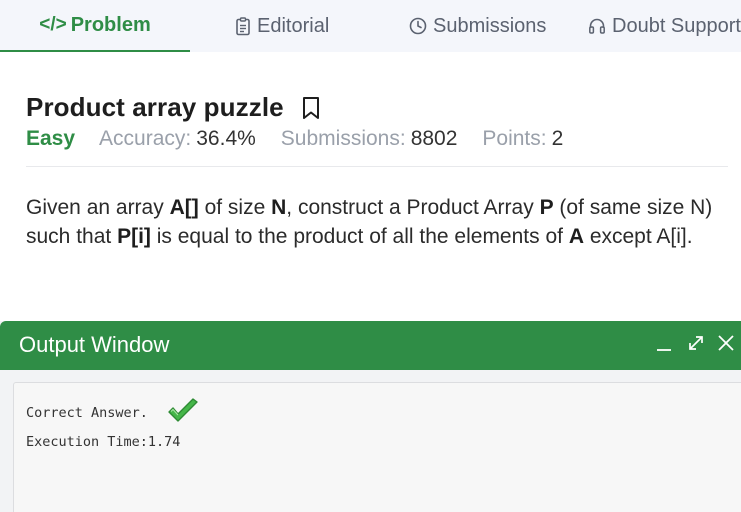  What do you see at coordinates (557, 138) in the screenshot?
I see `points-value: 2` at bounding box center [557, 138].